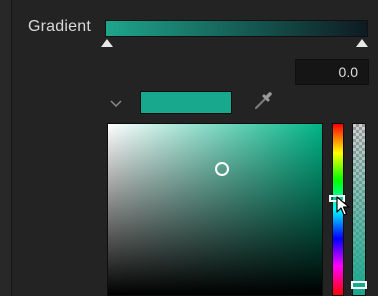 The height and width of the screenshot is (296, 378). Describe the element at coordinates (186, 102) in the screenshot. I see `color-swatch` at that location.